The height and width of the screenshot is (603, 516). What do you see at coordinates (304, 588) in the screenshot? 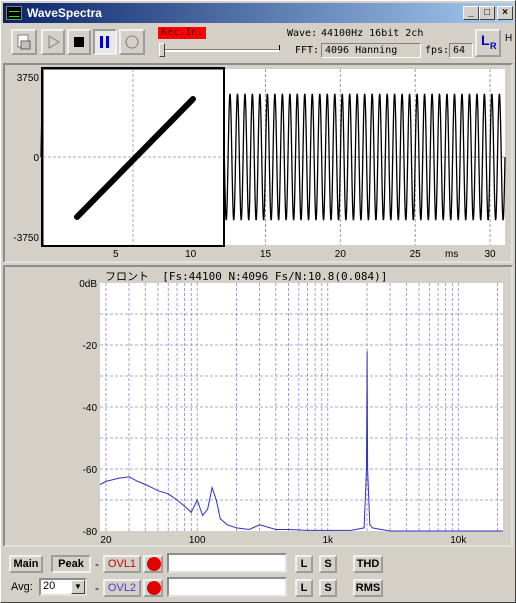
I see `ovl2-load-button: L` at bounding box center [304, 588].